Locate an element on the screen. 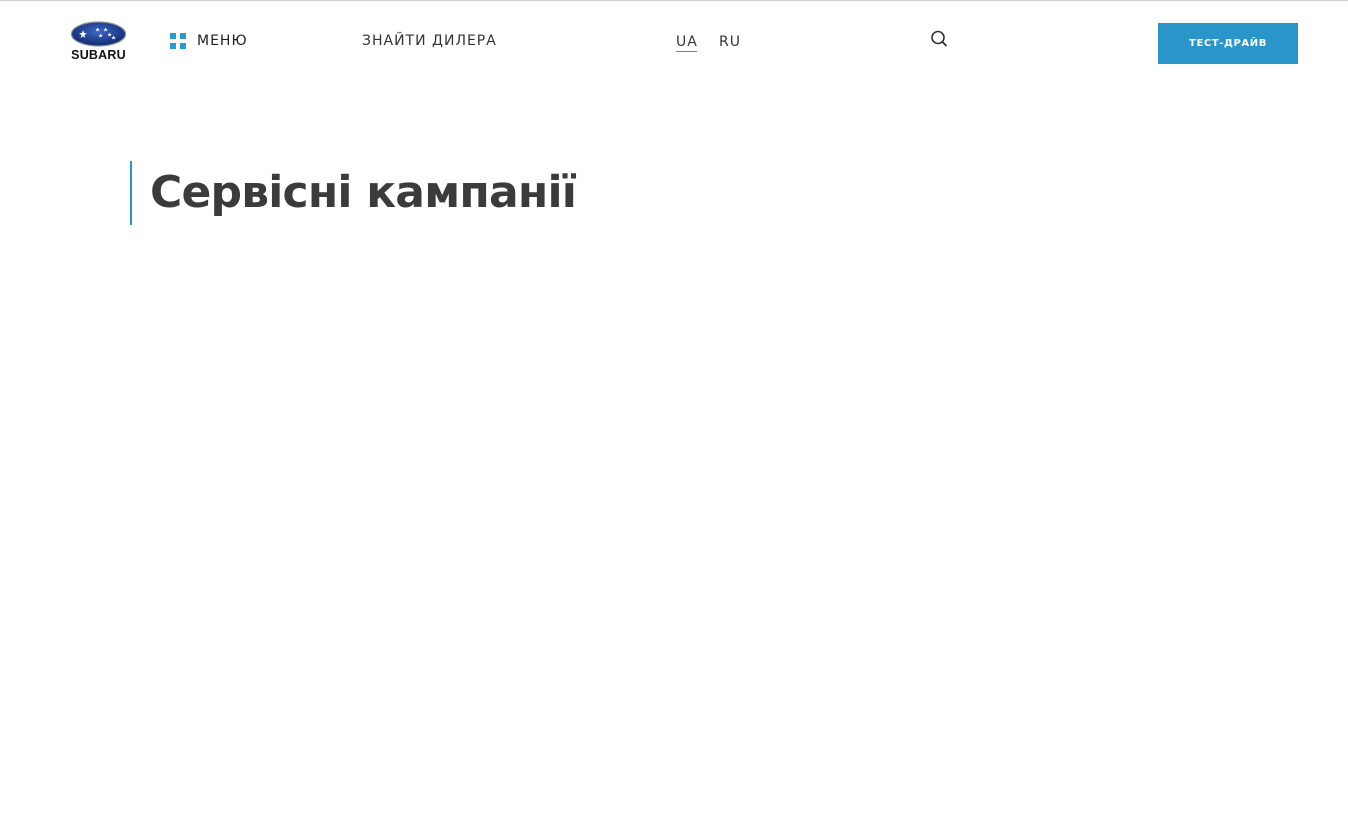 Image resolution: width=1348 pixels, height=830 pixels. active-language-underline is located at coordinates (686, 51).